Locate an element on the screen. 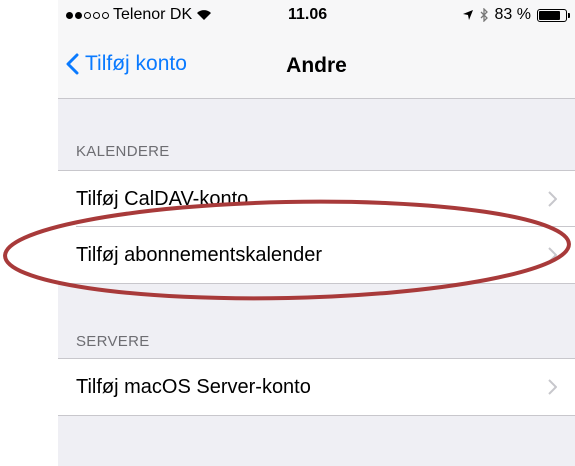 This screenshot has width=575, height=466. navigation-bar: Tilføj konto Andre is located at coordinates (316, 67).